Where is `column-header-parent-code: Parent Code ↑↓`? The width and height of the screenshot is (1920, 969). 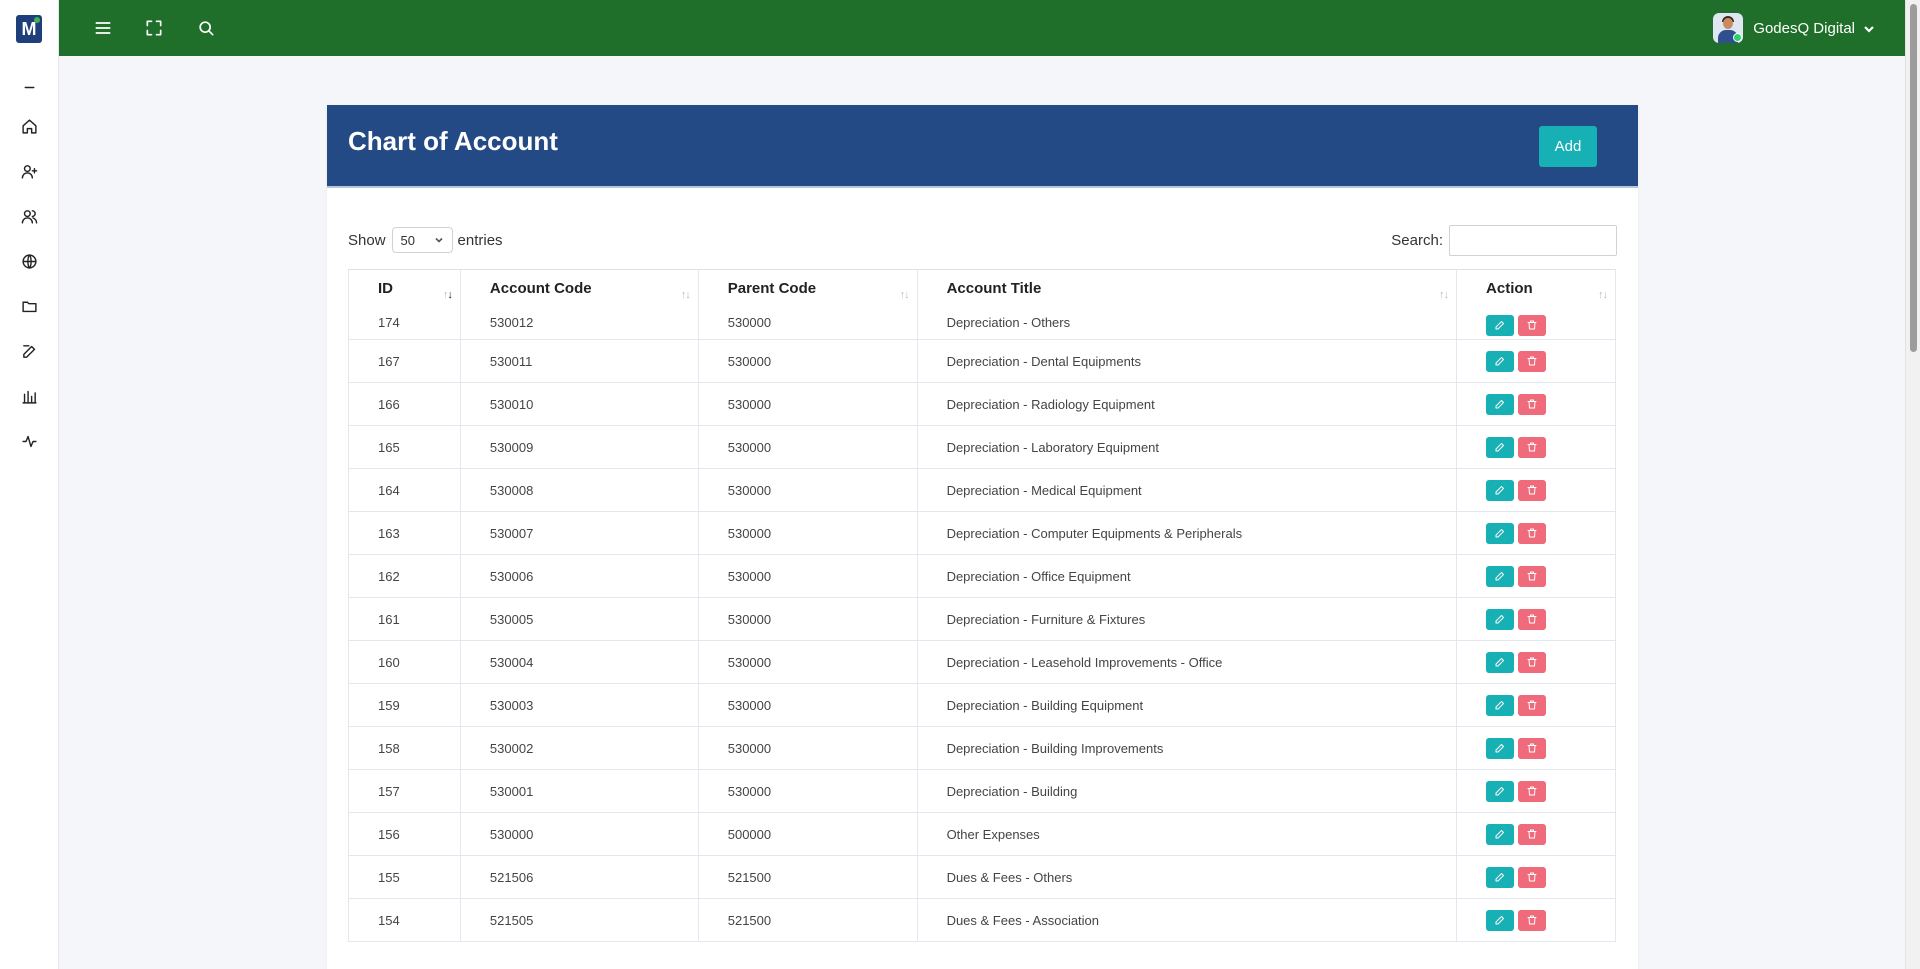 column-header-parent-code: Parent Code ↑↓ is located at coordinates (808, 289).